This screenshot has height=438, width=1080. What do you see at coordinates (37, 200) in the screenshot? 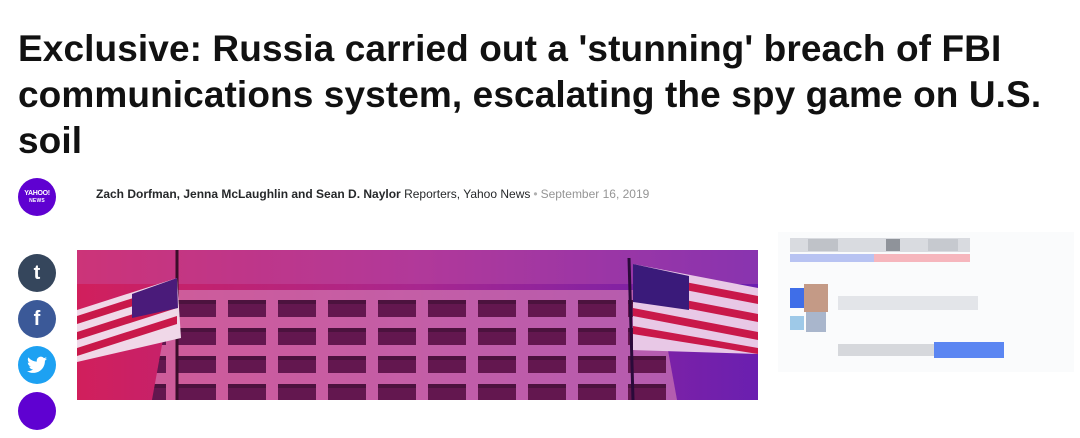
I see `logo-subtext: NEWS` at bounding box center [37, 200].